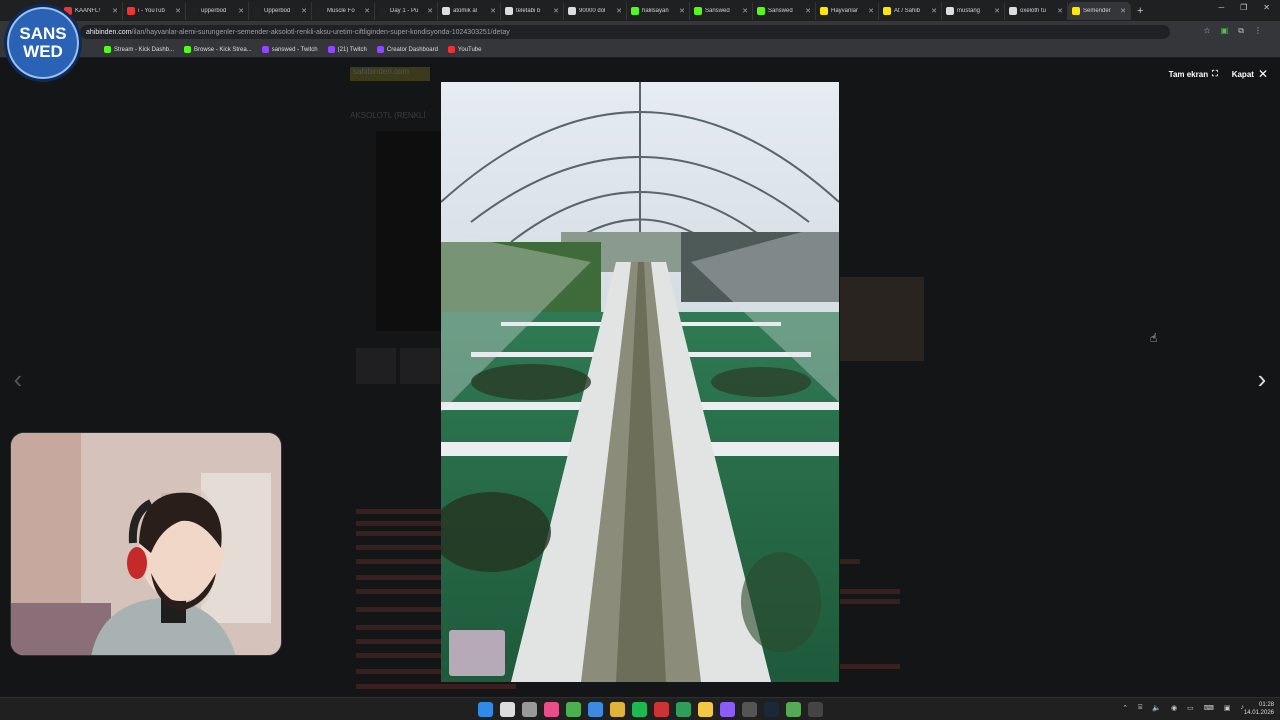 The image size is (1280, 720). What do you see at coordinates (1207, 31) in the screenshot?
I see `bookmark-star-icon: ☆` at bounding box center [1207, 31].